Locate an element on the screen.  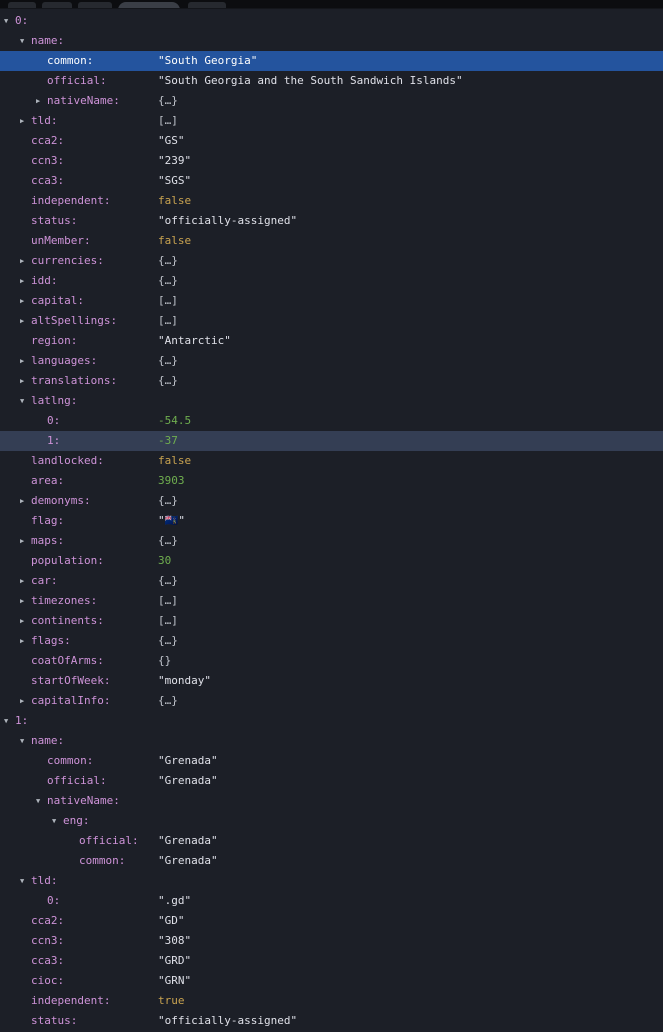
tree-row-capitalInfo-34: ▶ capitalInfo: {…} is located at coordinates (331, 701).